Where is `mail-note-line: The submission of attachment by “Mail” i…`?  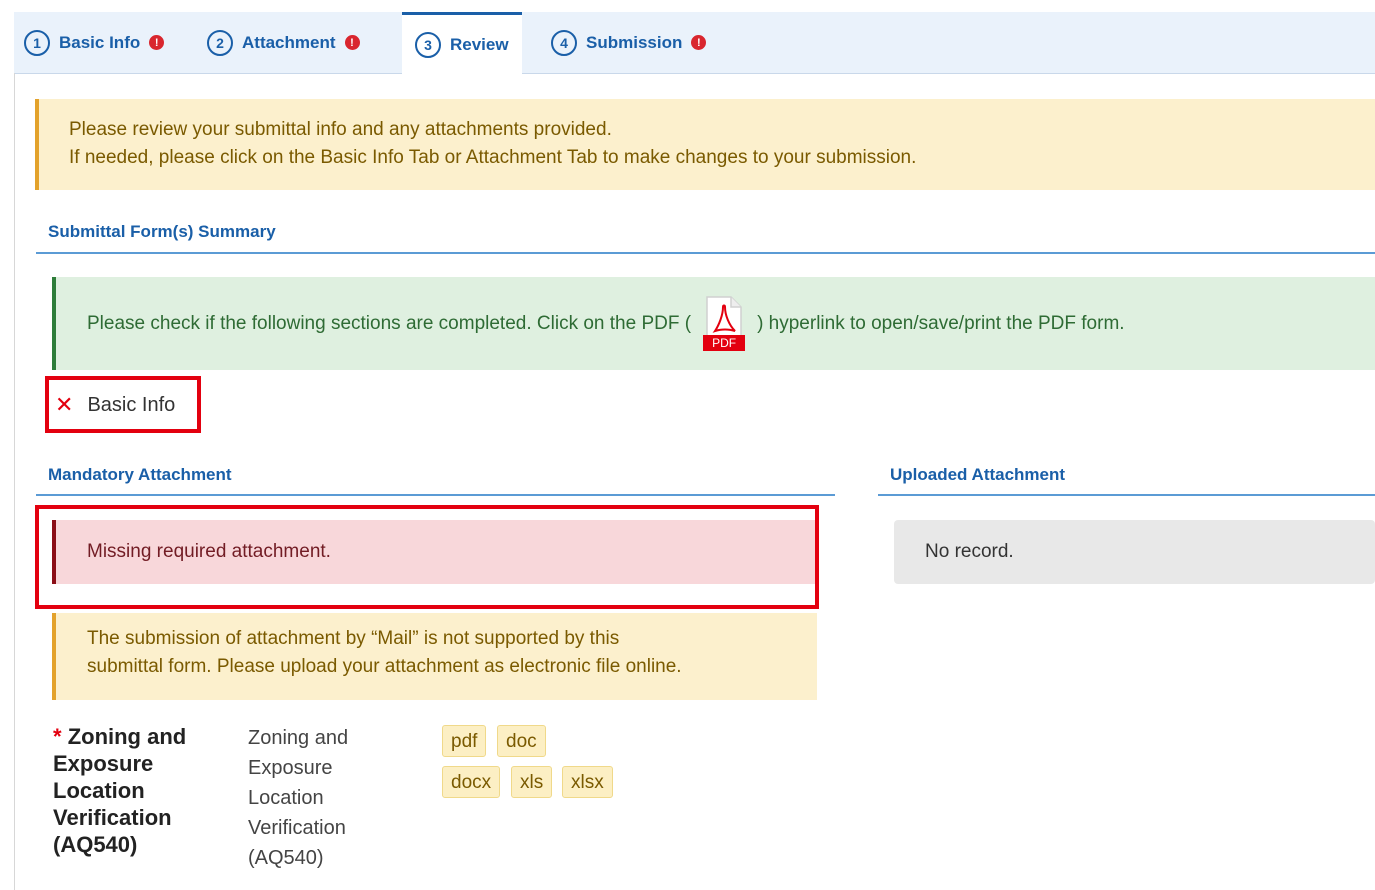 mail-note-line: The submission of attachment by “Mail” i… is located at coordinates (353, 638).